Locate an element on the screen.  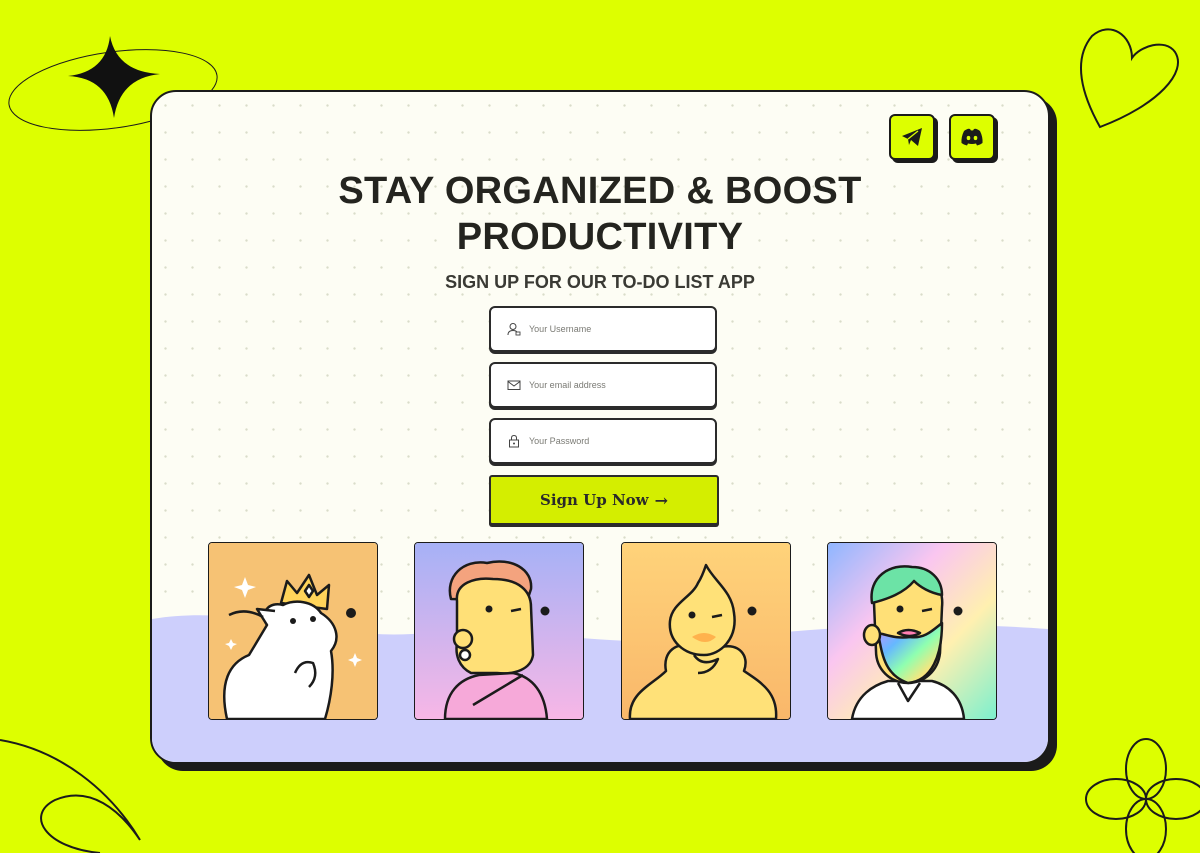
telegram-button is located at coordinates (912, 137).